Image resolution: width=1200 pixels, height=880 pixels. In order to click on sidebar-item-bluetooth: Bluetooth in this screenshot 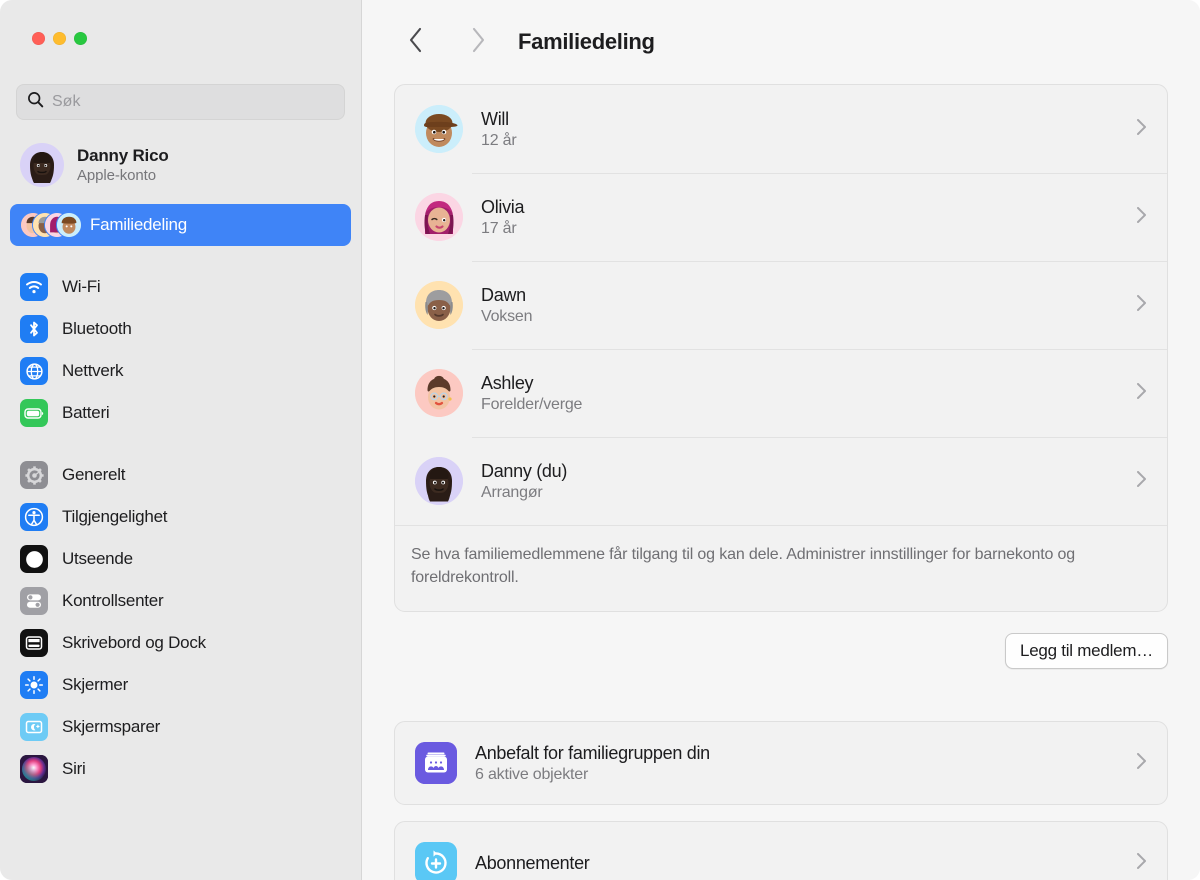, I will do `click(180, 329)`.